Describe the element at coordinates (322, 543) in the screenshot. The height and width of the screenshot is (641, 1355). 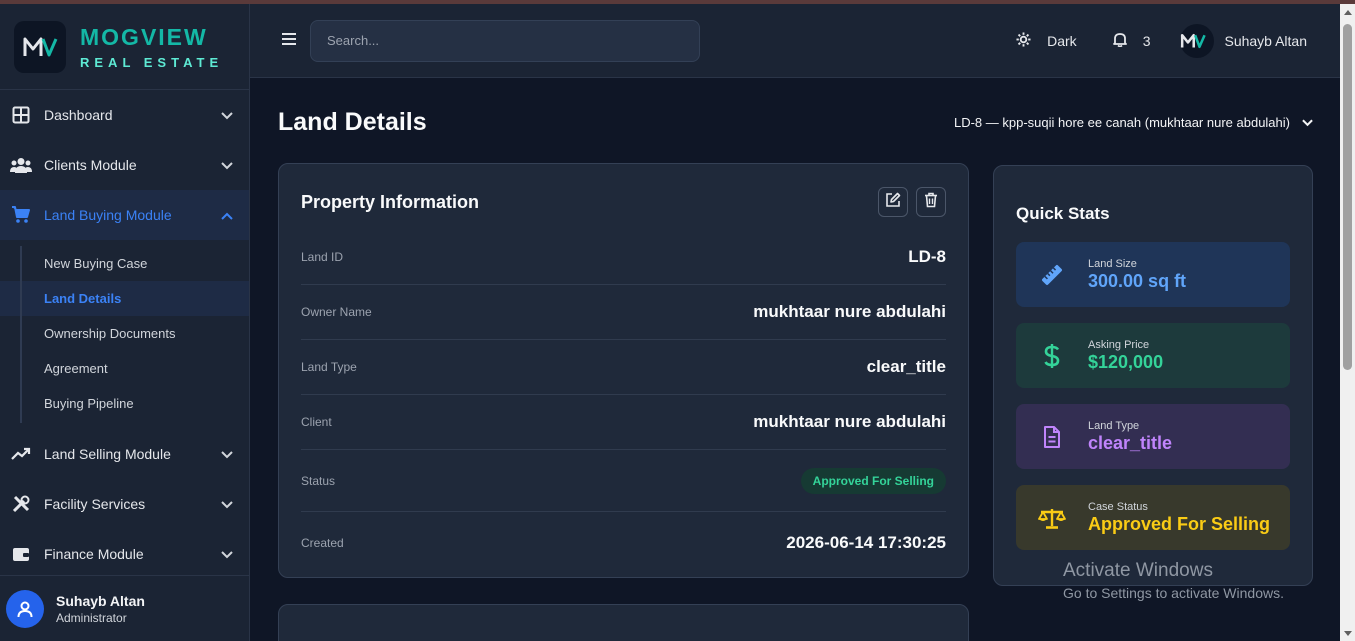
I see `detail-label: Created` at that location.